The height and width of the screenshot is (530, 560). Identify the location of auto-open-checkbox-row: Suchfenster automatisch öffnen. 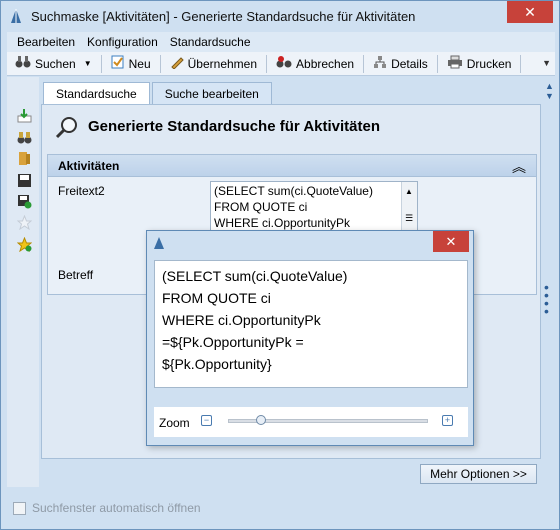
(107, 508).